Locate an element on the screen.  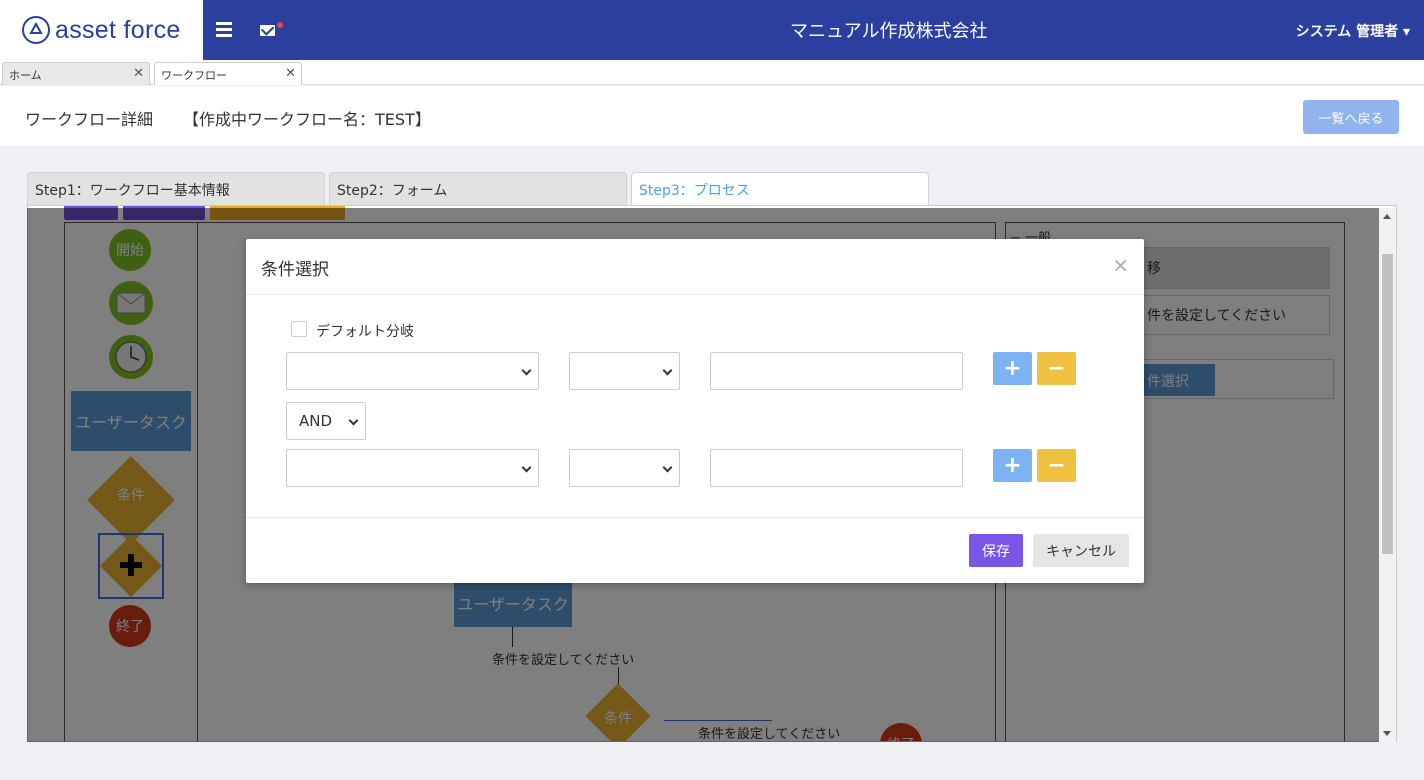
default-branch-label: デフォルト分岐 is located at coordinates (365, 332).